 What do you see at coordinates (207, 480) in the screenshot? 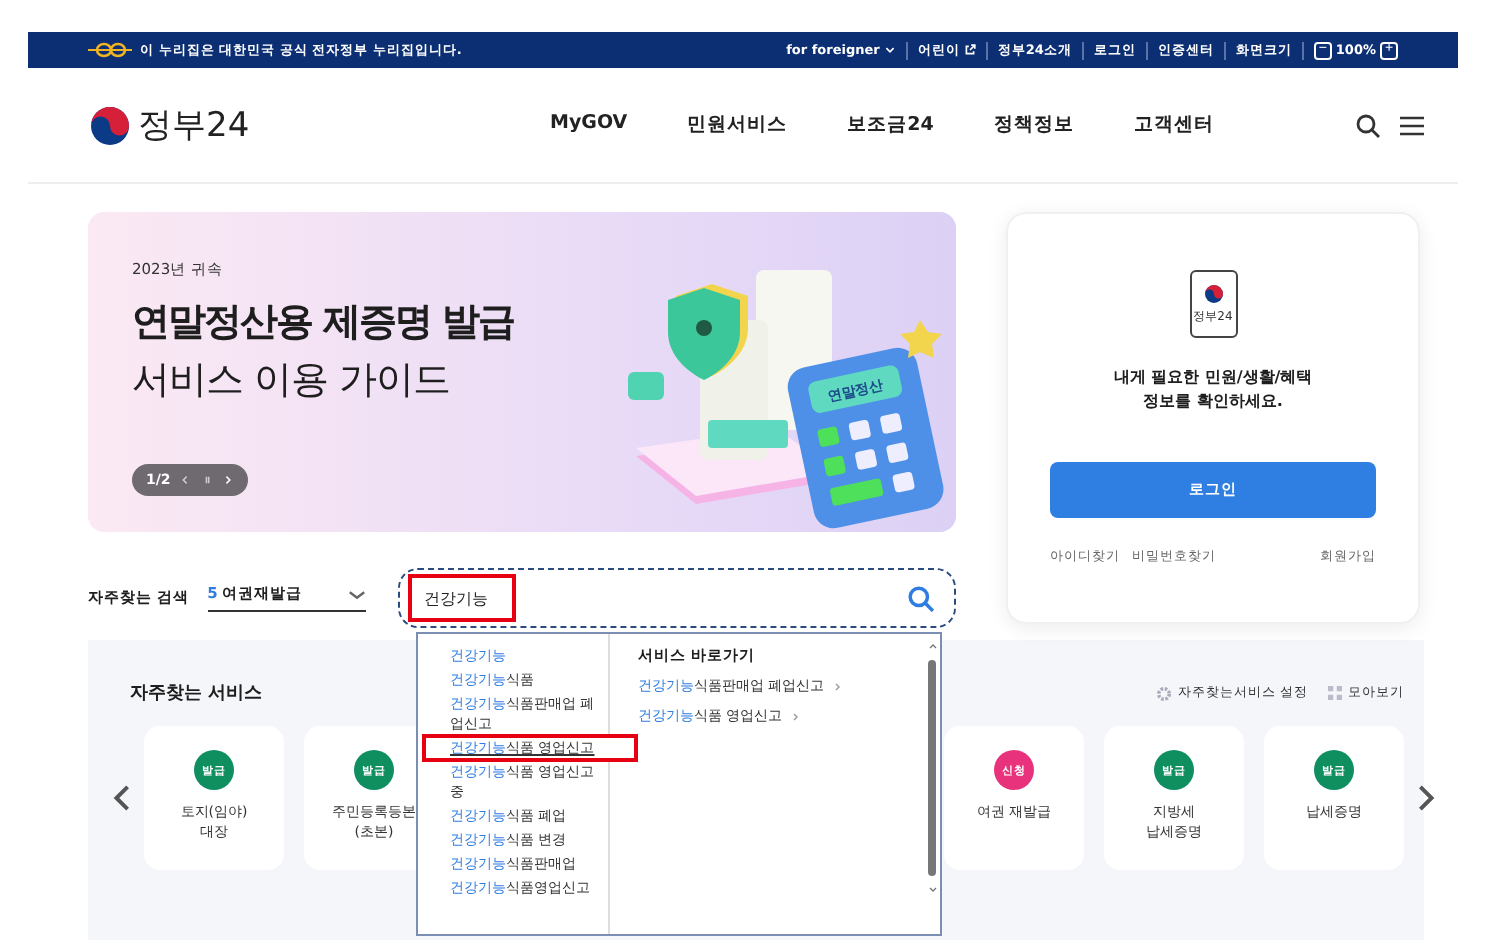
I see `pause-icon` at bounding box center [207, 480].